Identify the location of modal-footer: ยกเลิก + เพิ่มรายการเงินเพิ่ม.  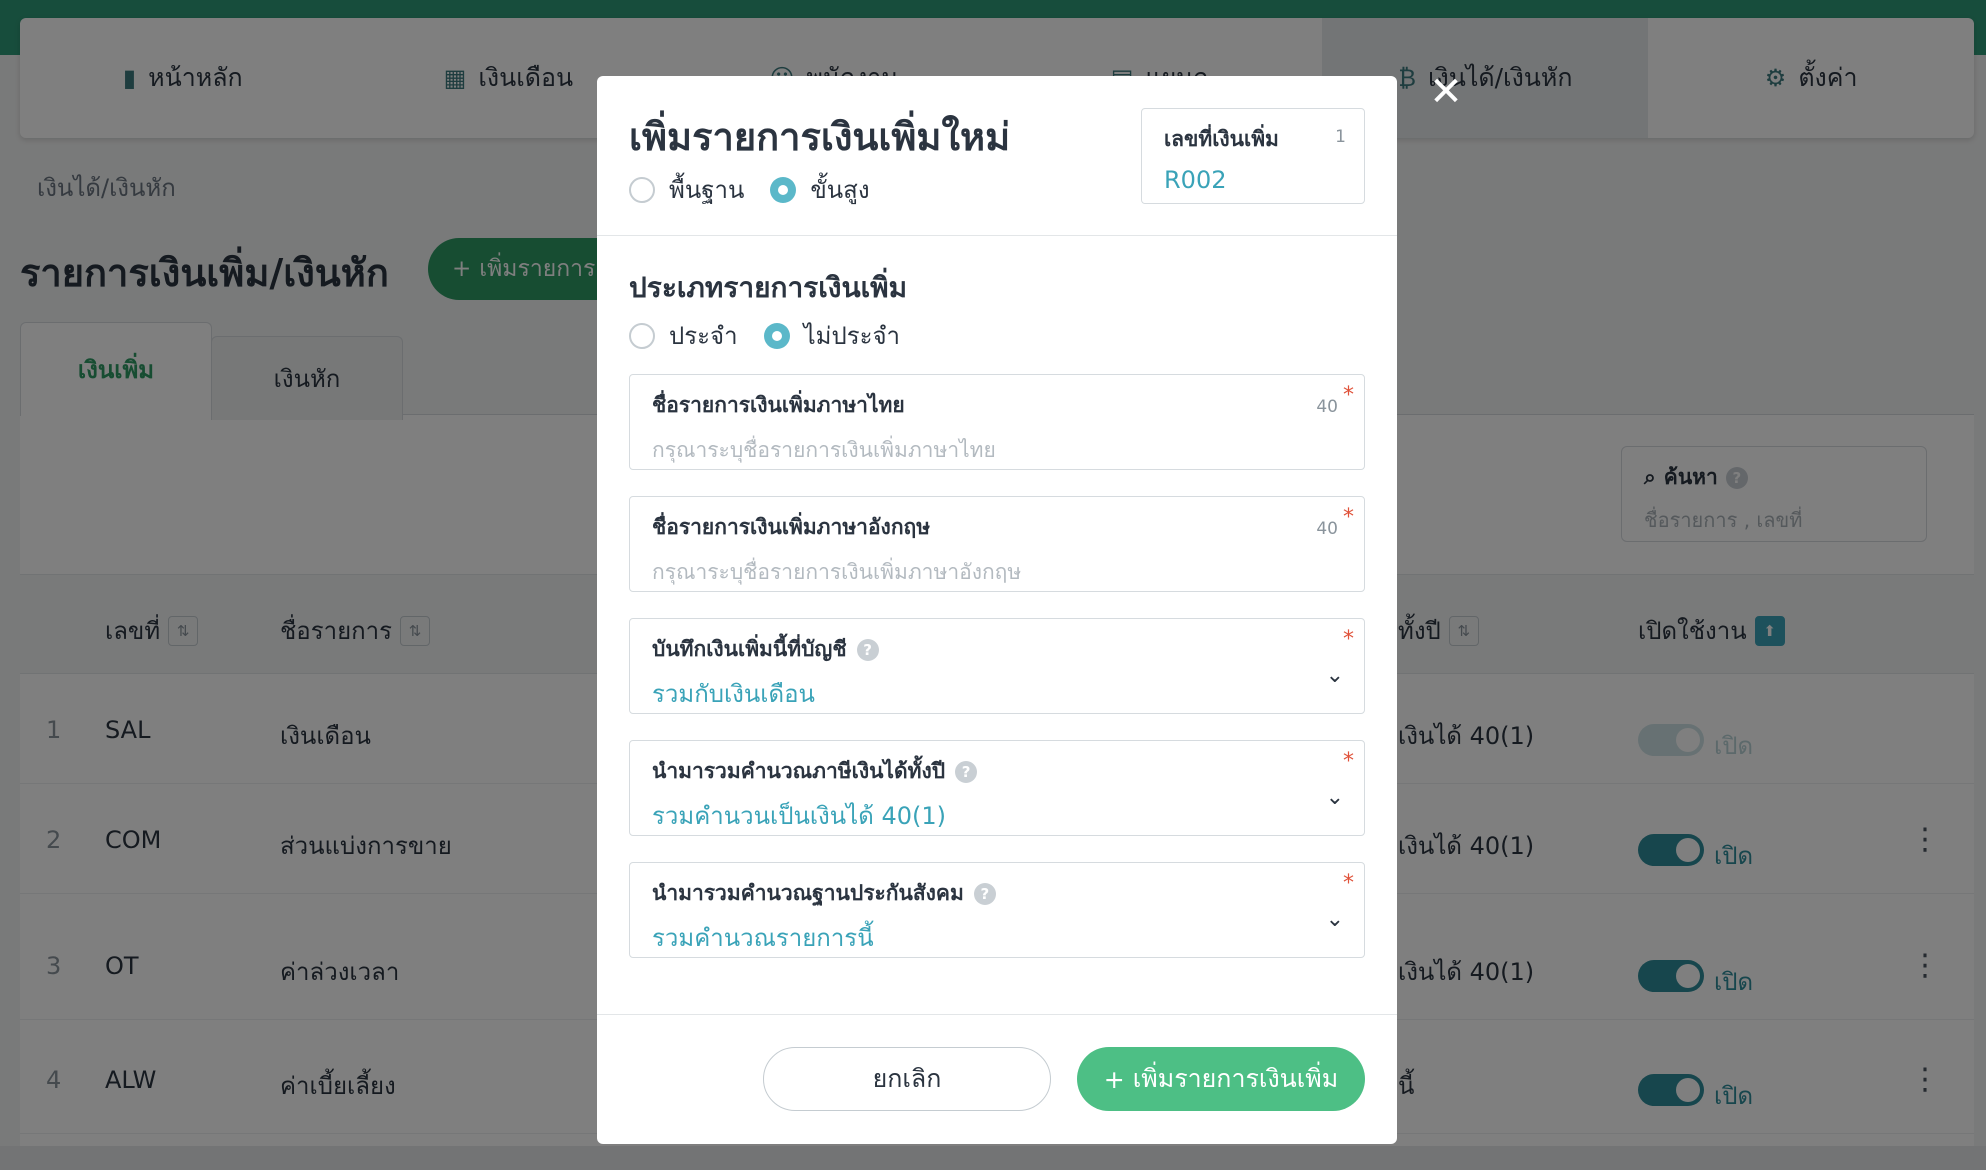
(997, 1079).